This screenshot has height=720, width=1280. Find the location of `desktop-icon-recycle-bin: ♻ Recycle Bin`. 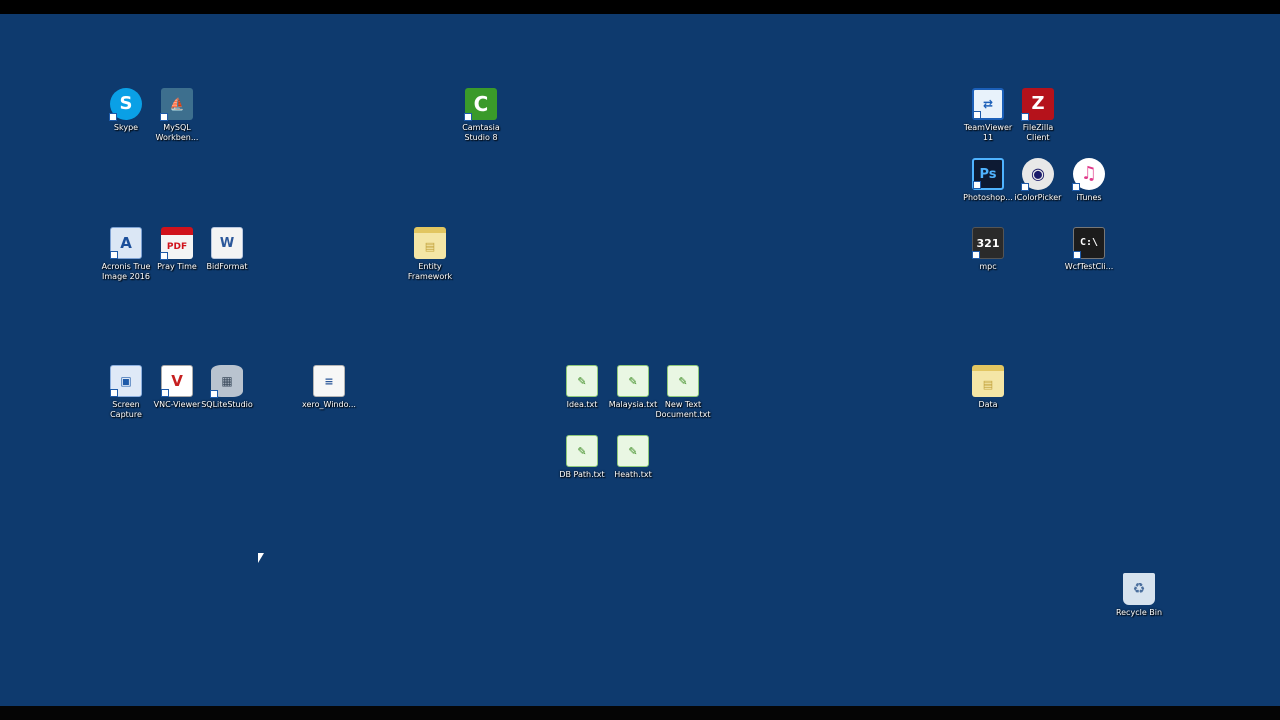

desktop-icon-recycle-bin: ♻ Recycle Bin is located at coordinates (1139, 595).